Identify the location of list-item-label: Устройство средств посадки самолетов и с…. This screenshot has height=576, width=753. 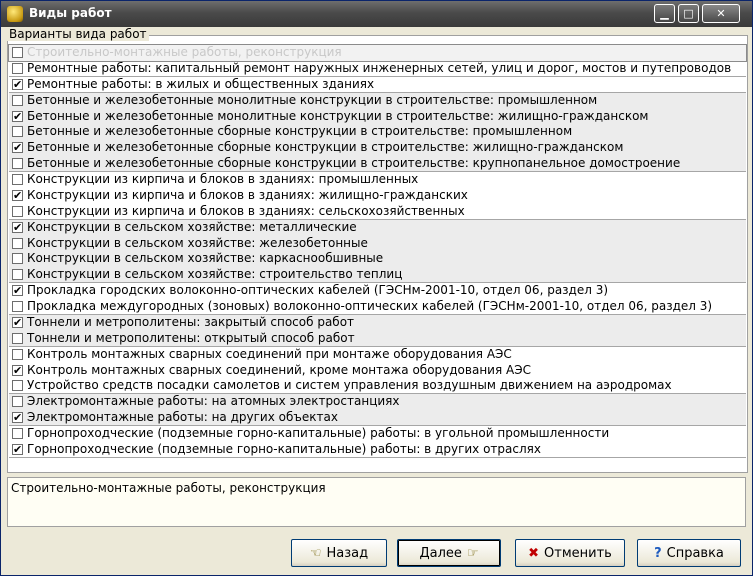
(349, 385).